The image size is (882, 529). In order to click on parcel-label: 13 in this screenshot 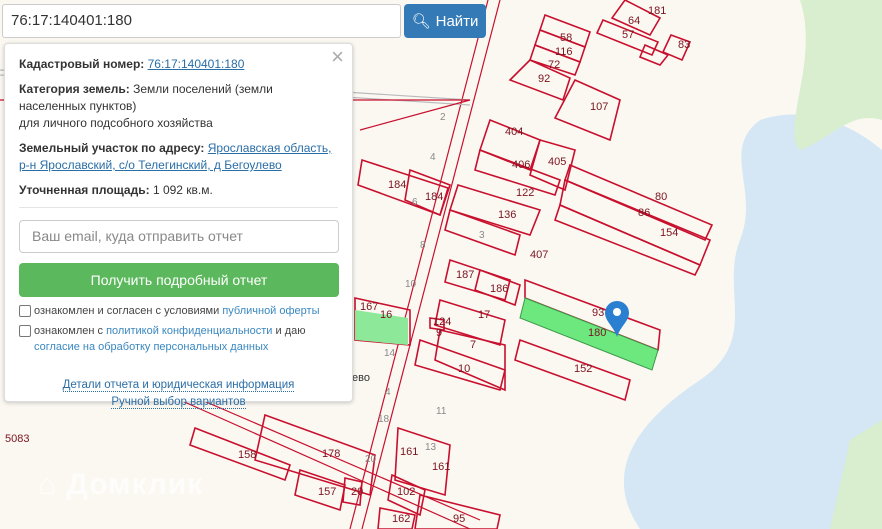, I will do `click(431, 447)`.